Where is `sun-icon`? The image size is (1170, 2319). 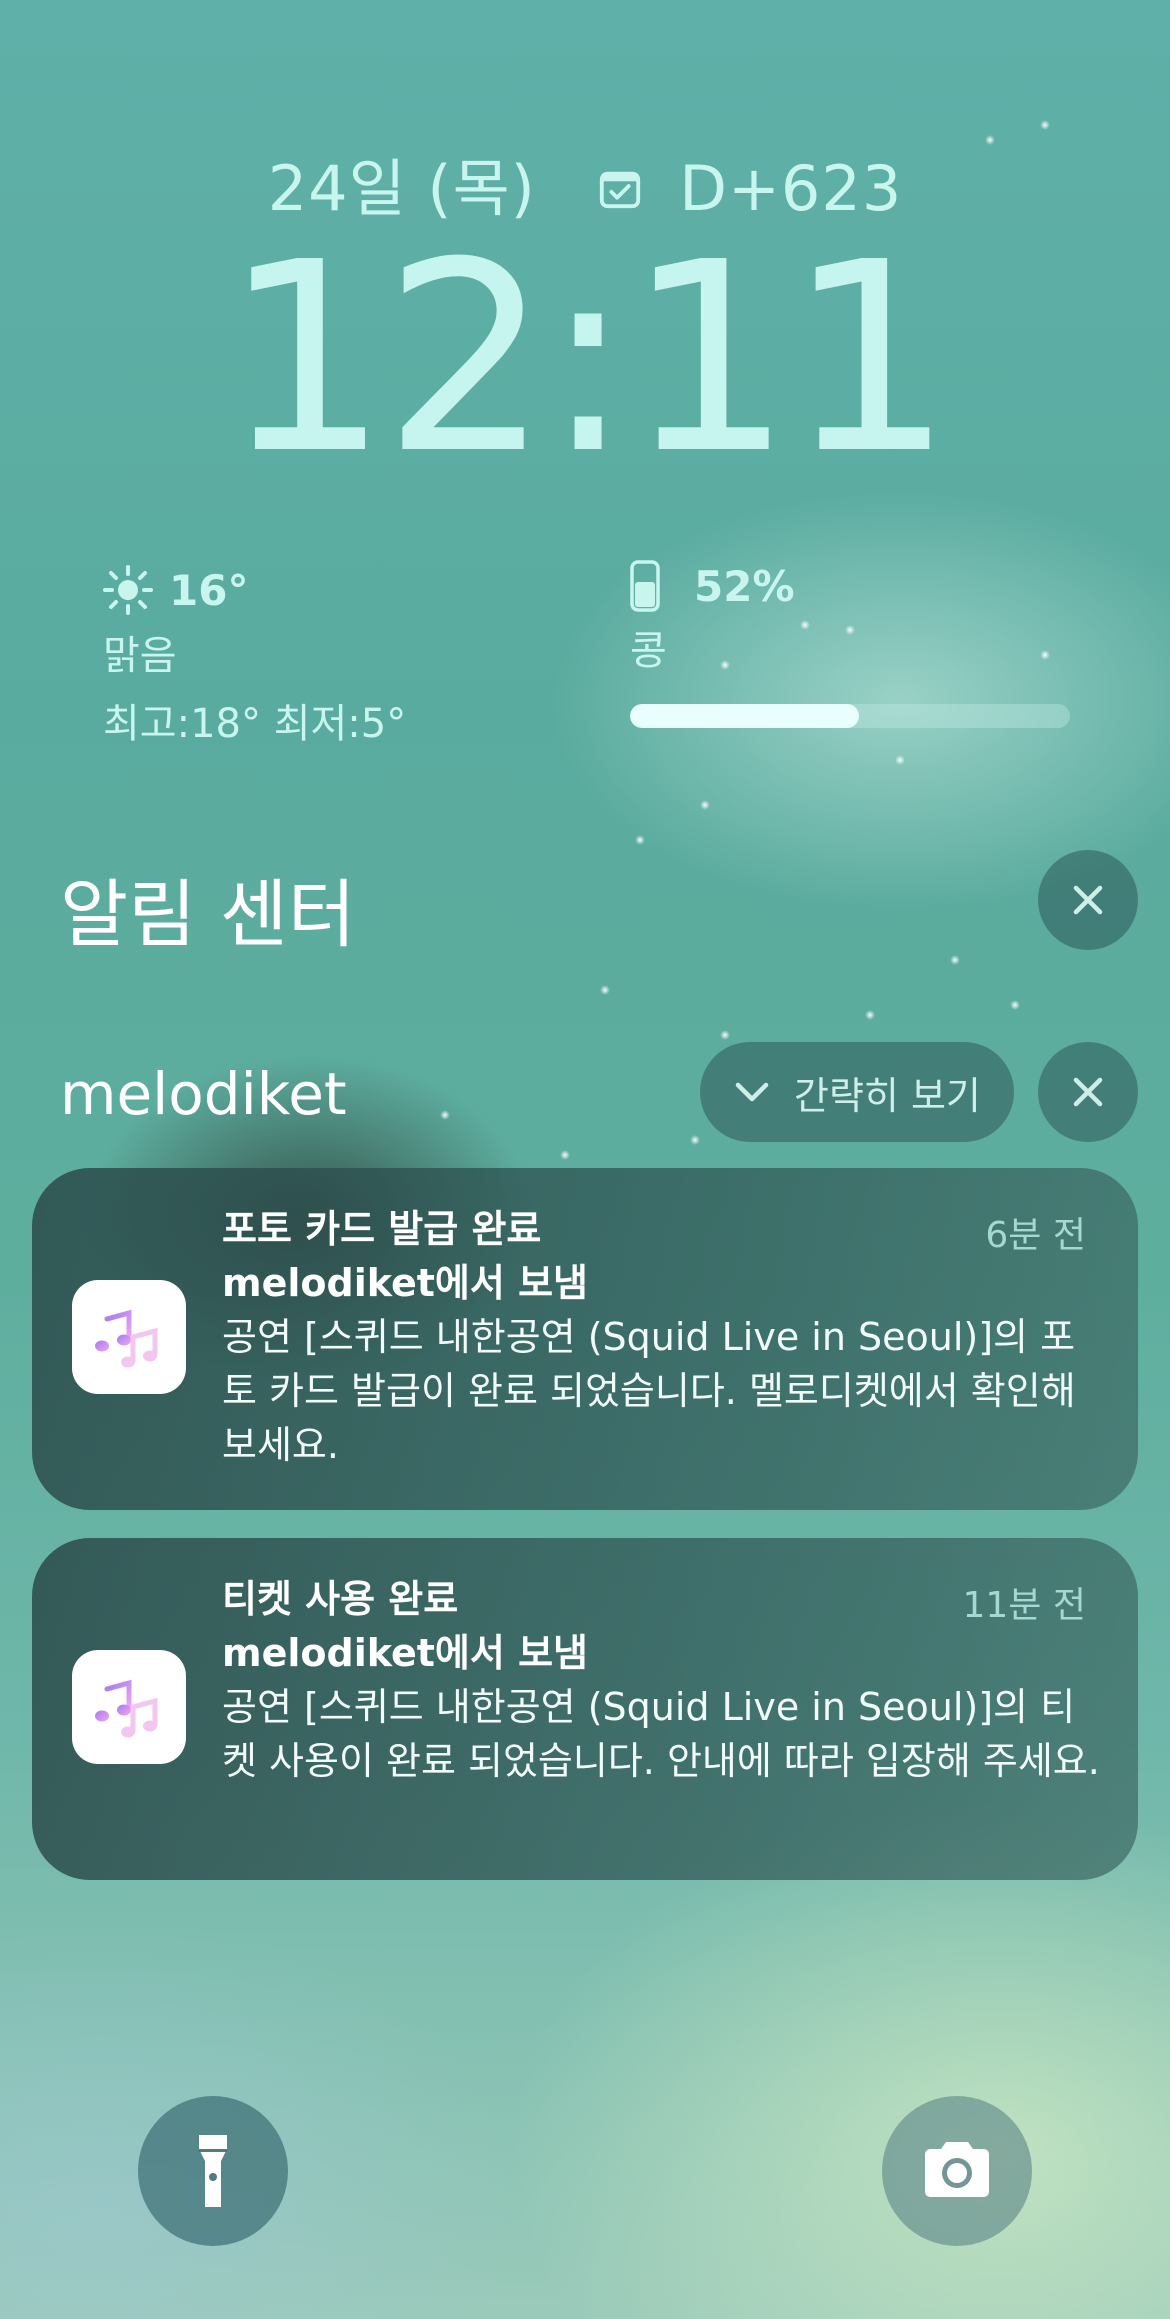 sun-icon is located at coordinates (128, 590).